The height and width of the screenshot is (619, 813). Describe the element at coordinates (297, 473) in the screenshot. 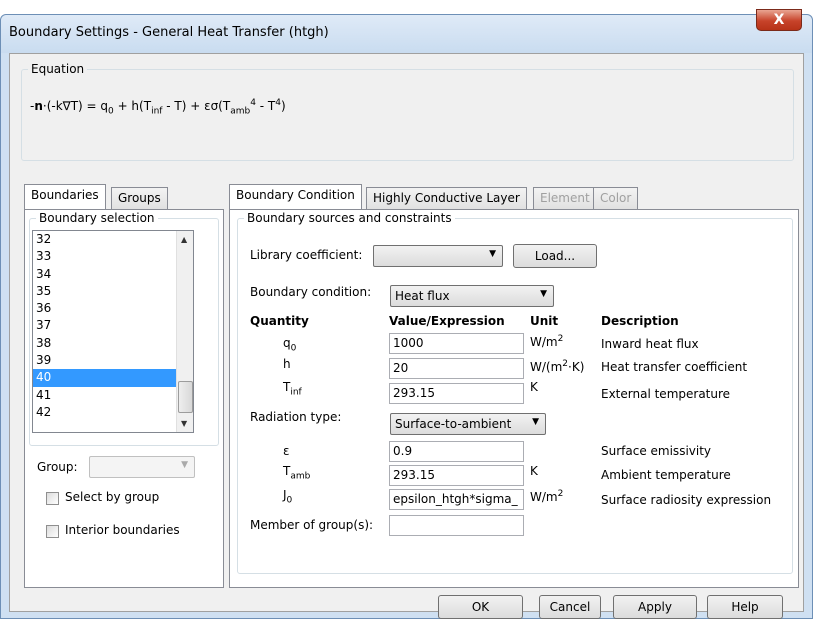

I see `tamb-label: Tamb` at that location.